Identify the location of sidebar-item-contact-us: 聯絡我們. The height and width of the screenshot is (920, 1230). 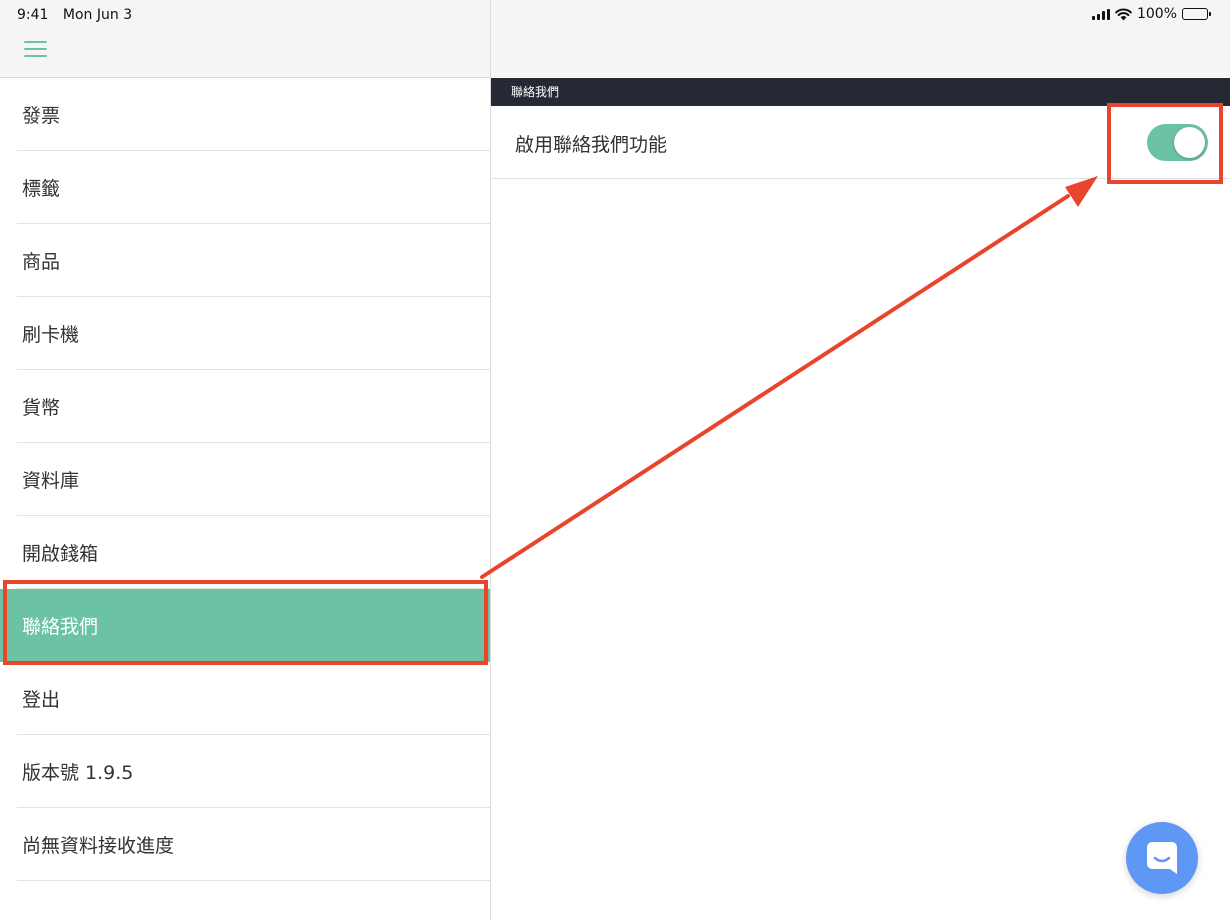
(245, 625).